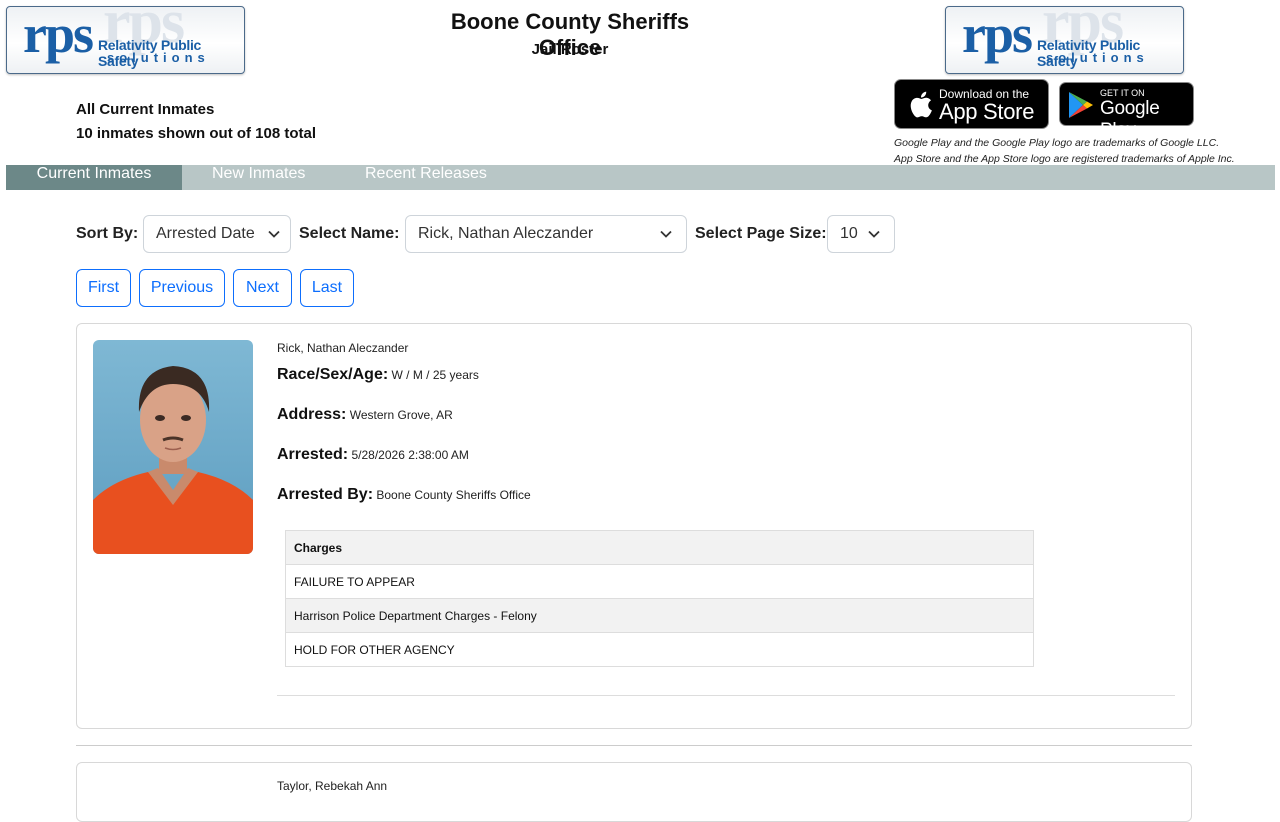 This screenshot has height=822, width=1280. I want to click on rps-logo-abbr: rps, so click(997, 35).